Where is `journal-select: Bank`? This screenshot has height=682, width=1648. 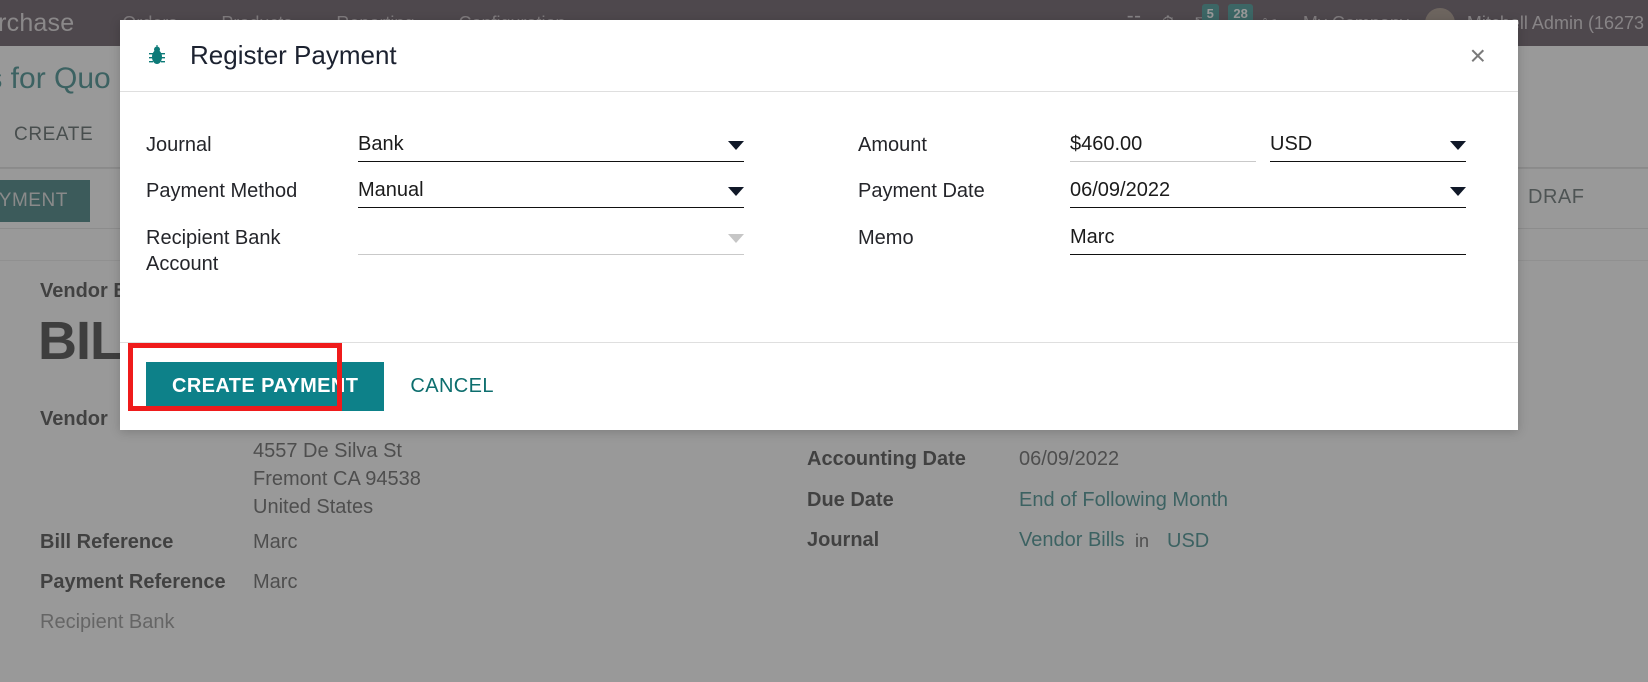 journal-select: Bank is located at coordinates (551, 147).